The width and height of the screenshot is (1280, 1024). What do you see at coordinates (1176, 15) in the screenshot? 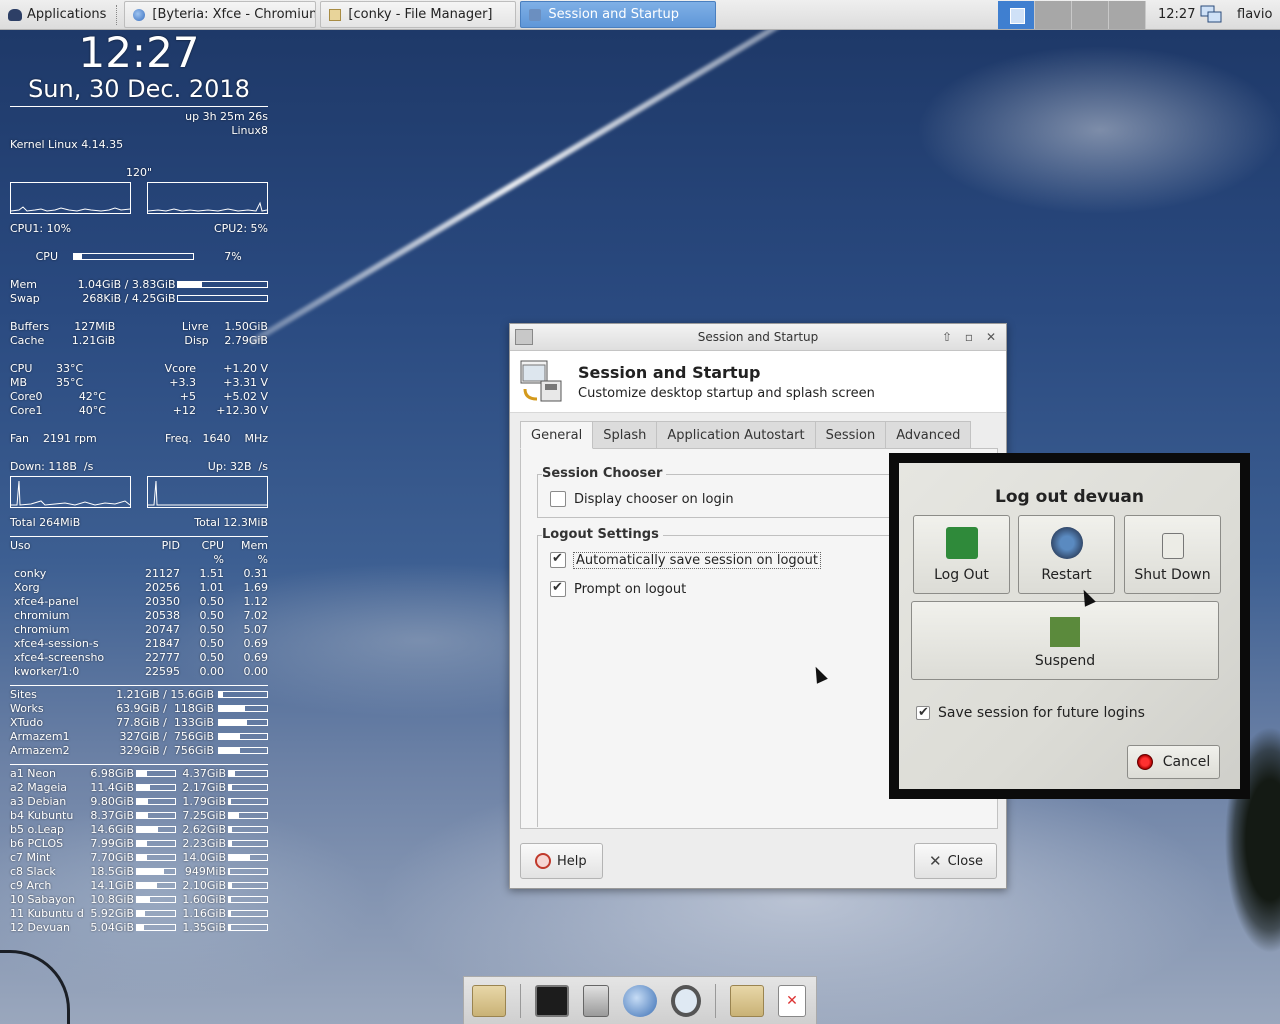
I see `panel-clock: 12:27` at bounding box center [1176, 15].